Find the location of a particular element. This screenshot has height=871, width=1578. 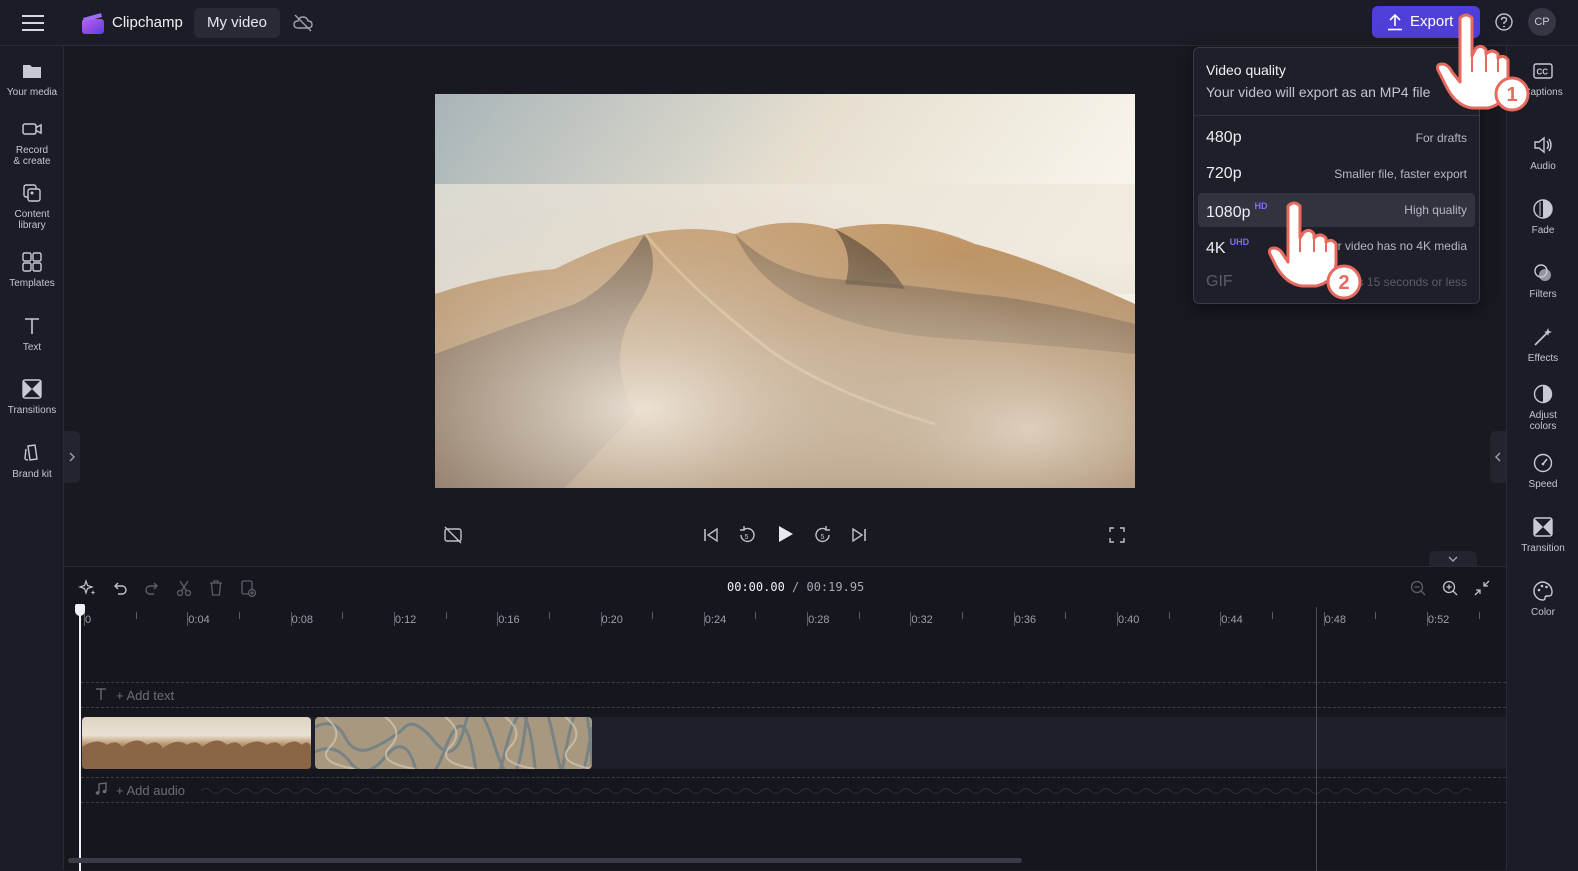

ruler-label: 0:16 is located at coordinates (509, 620).